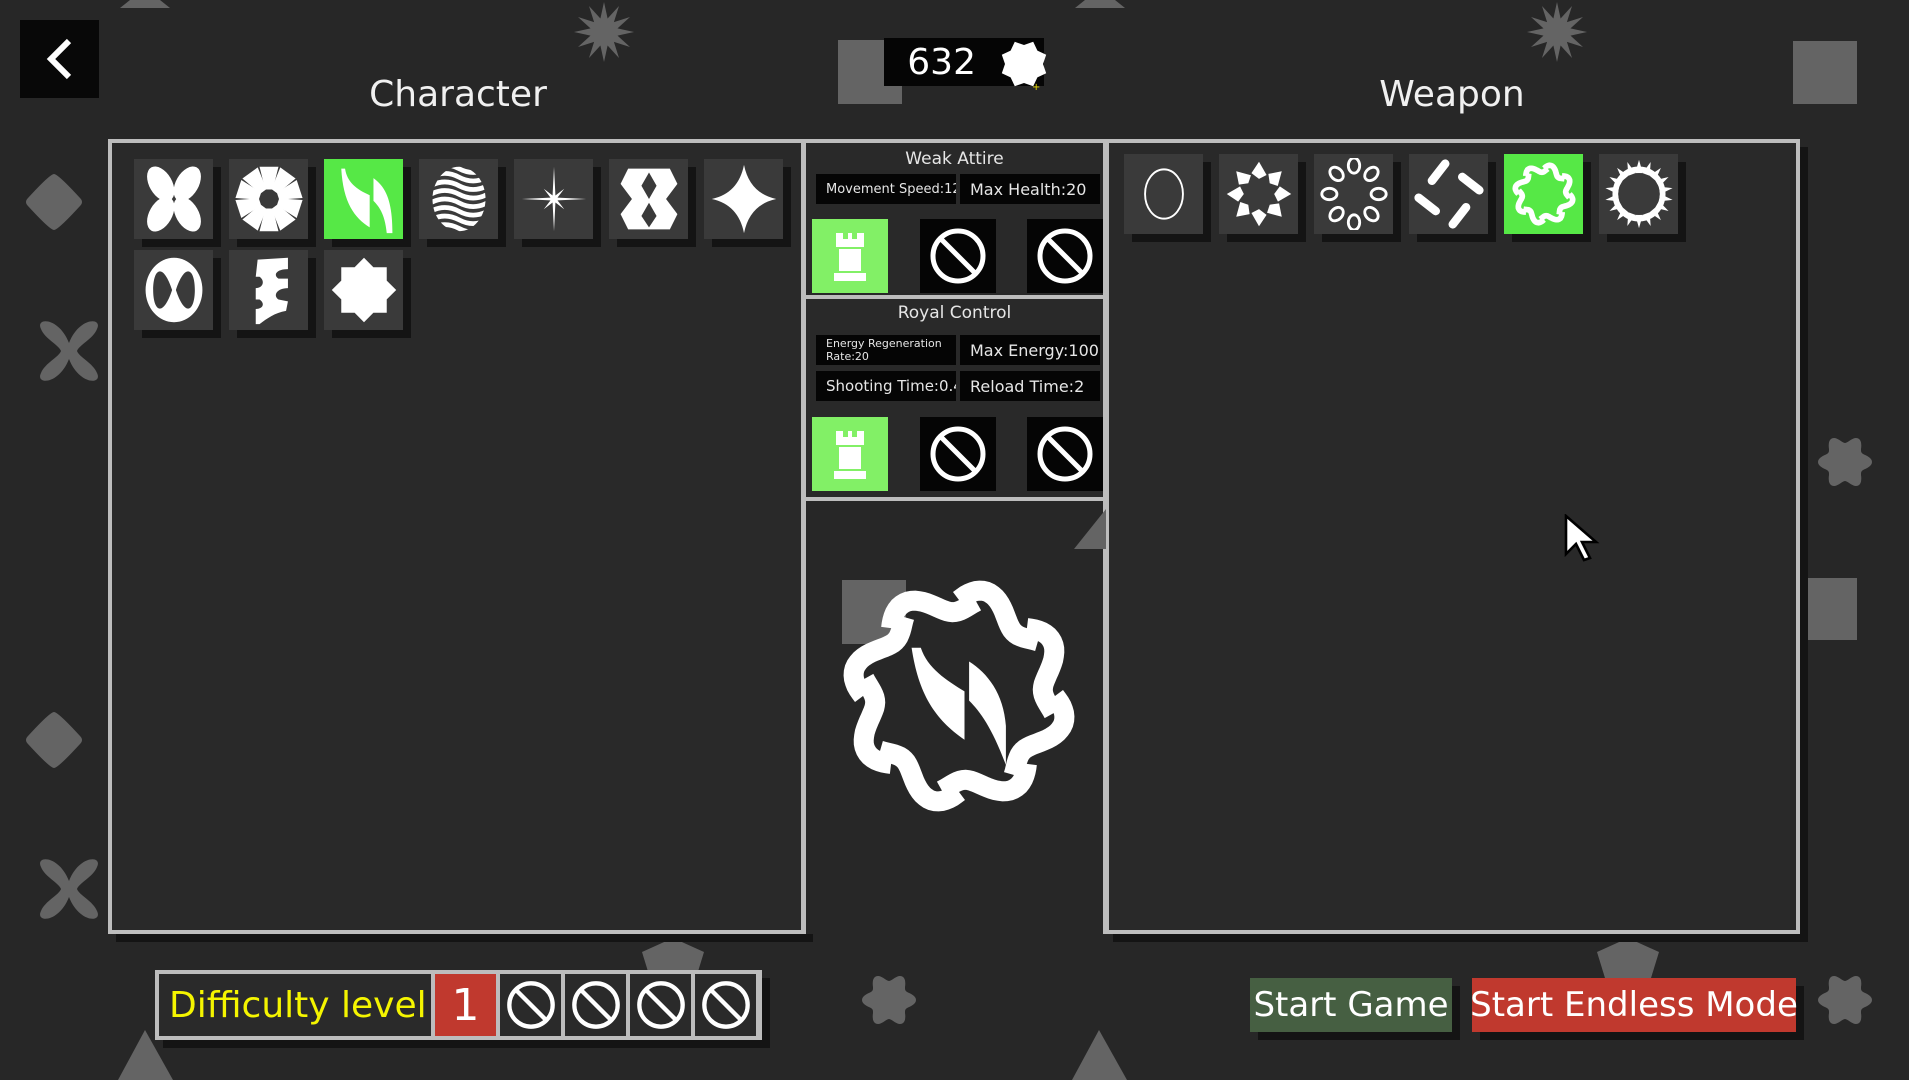 Image resolution: width=1909 pixels, height=1080 pixels. What do you see at coordinates (1030, 350) in the screenshot?
I see `stat-max-energy: Max Energy:100` at bounding box center [1030, 350].